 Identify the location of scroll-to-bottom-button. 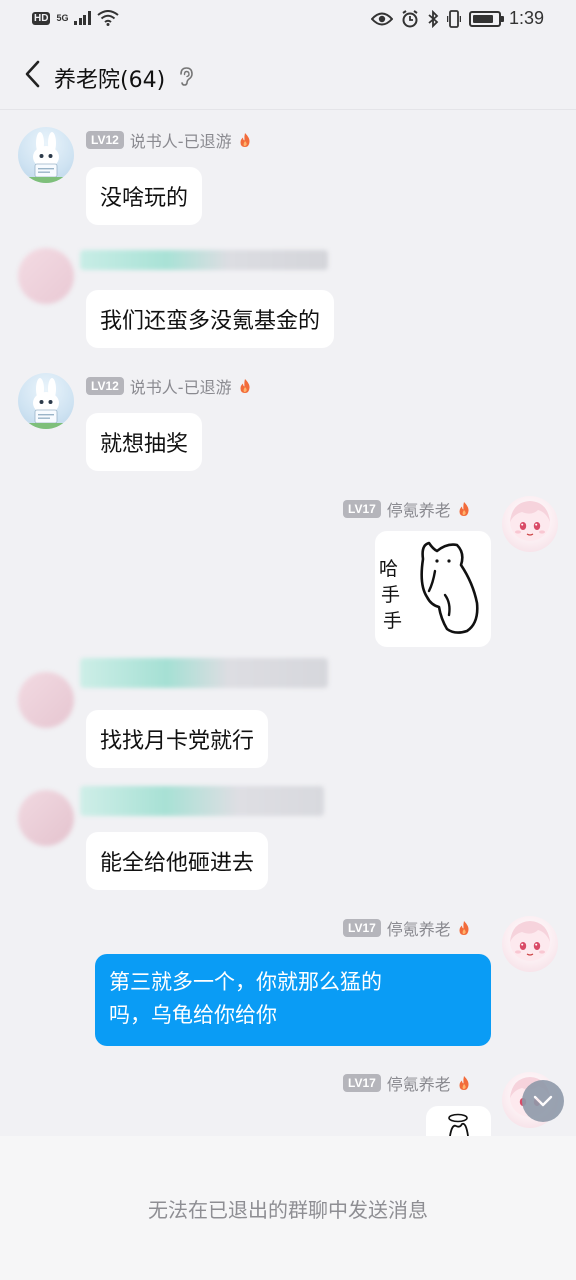
(543, 1101).